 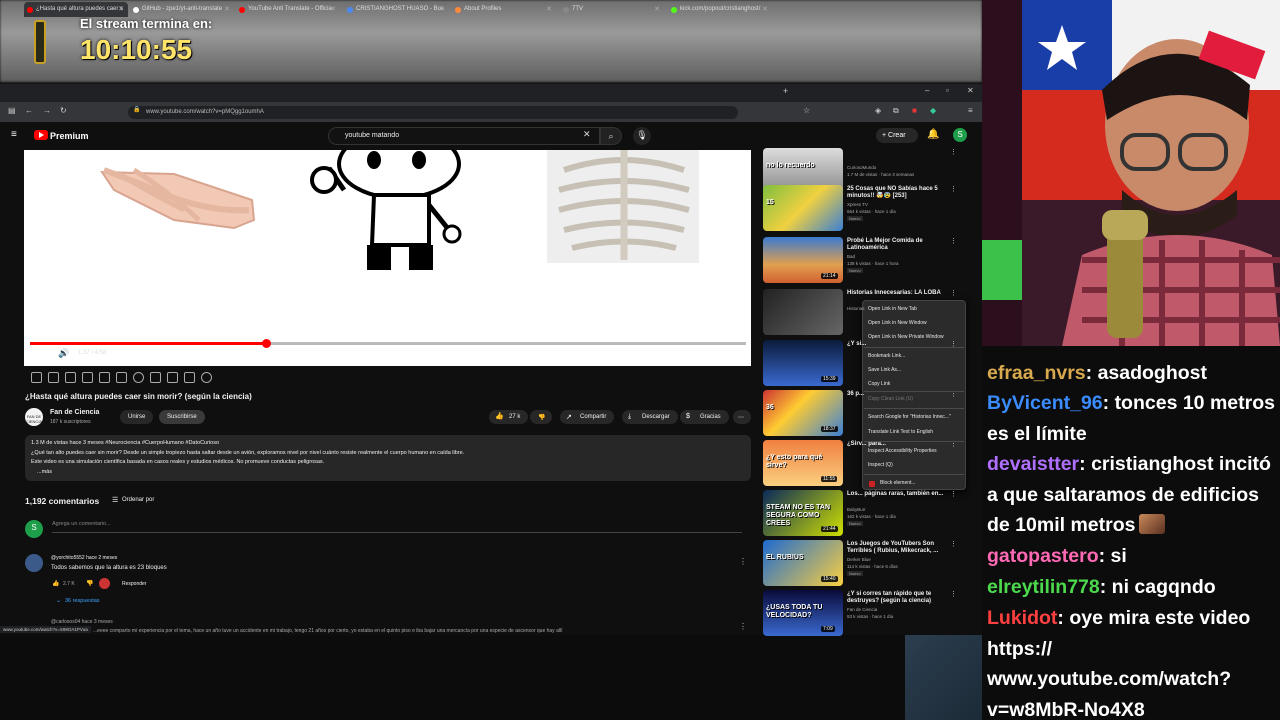 What do you see at coordinates (731, 353) in the screenshot?
I see `fullscreen-icon: ⛶` at bounding box center [731, 353].